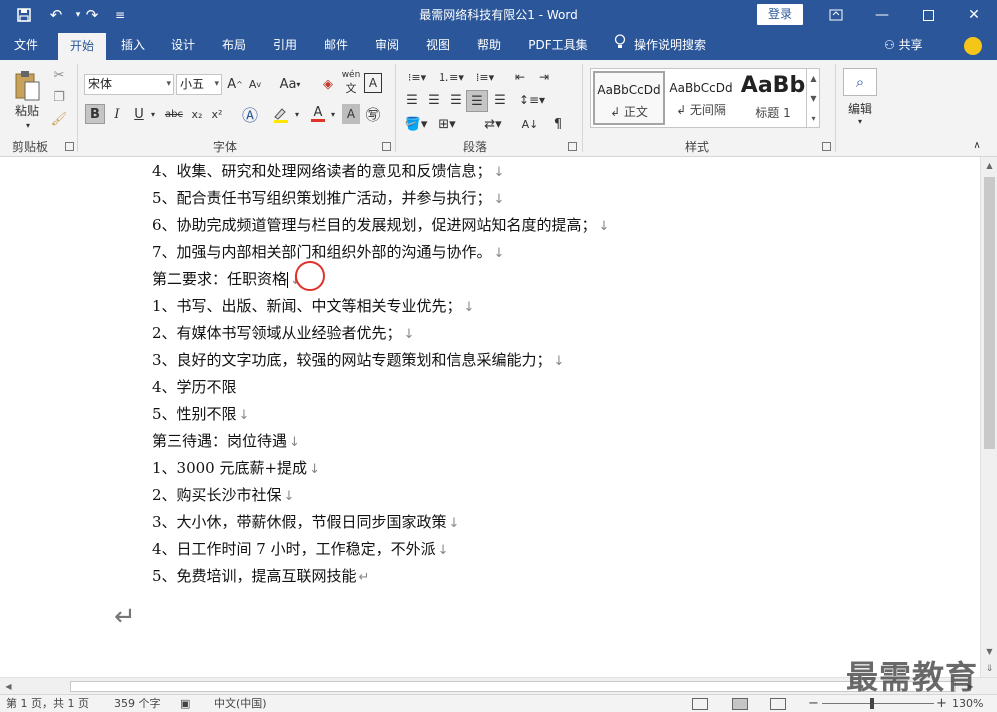 This screenshot has width=997, height=712. What do you see at coordinates (903, 45) in the screenshot?
I see `share-button: ⚇ 共享` at bounding box center [903, 45].